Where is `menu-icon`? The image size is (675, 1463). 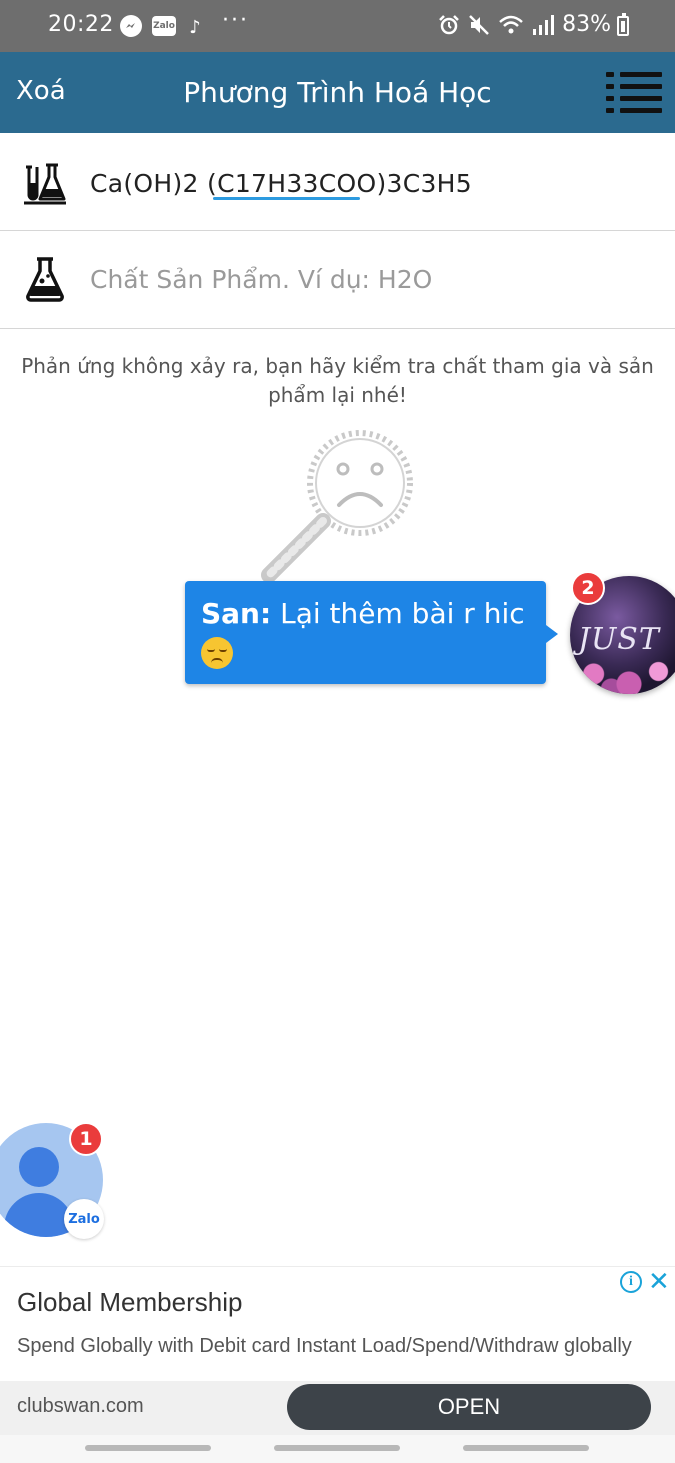 menu-icon is located at coordinates (634, 93).